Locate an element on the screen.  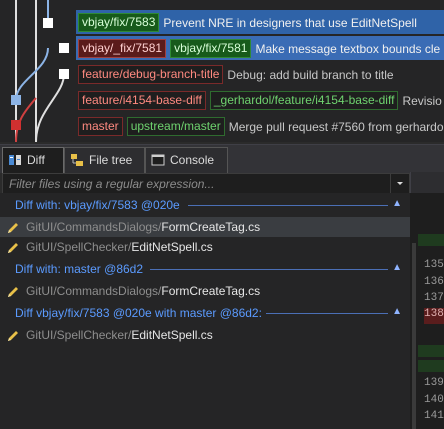
line-number: 135 is located at coordinates (434, 265).